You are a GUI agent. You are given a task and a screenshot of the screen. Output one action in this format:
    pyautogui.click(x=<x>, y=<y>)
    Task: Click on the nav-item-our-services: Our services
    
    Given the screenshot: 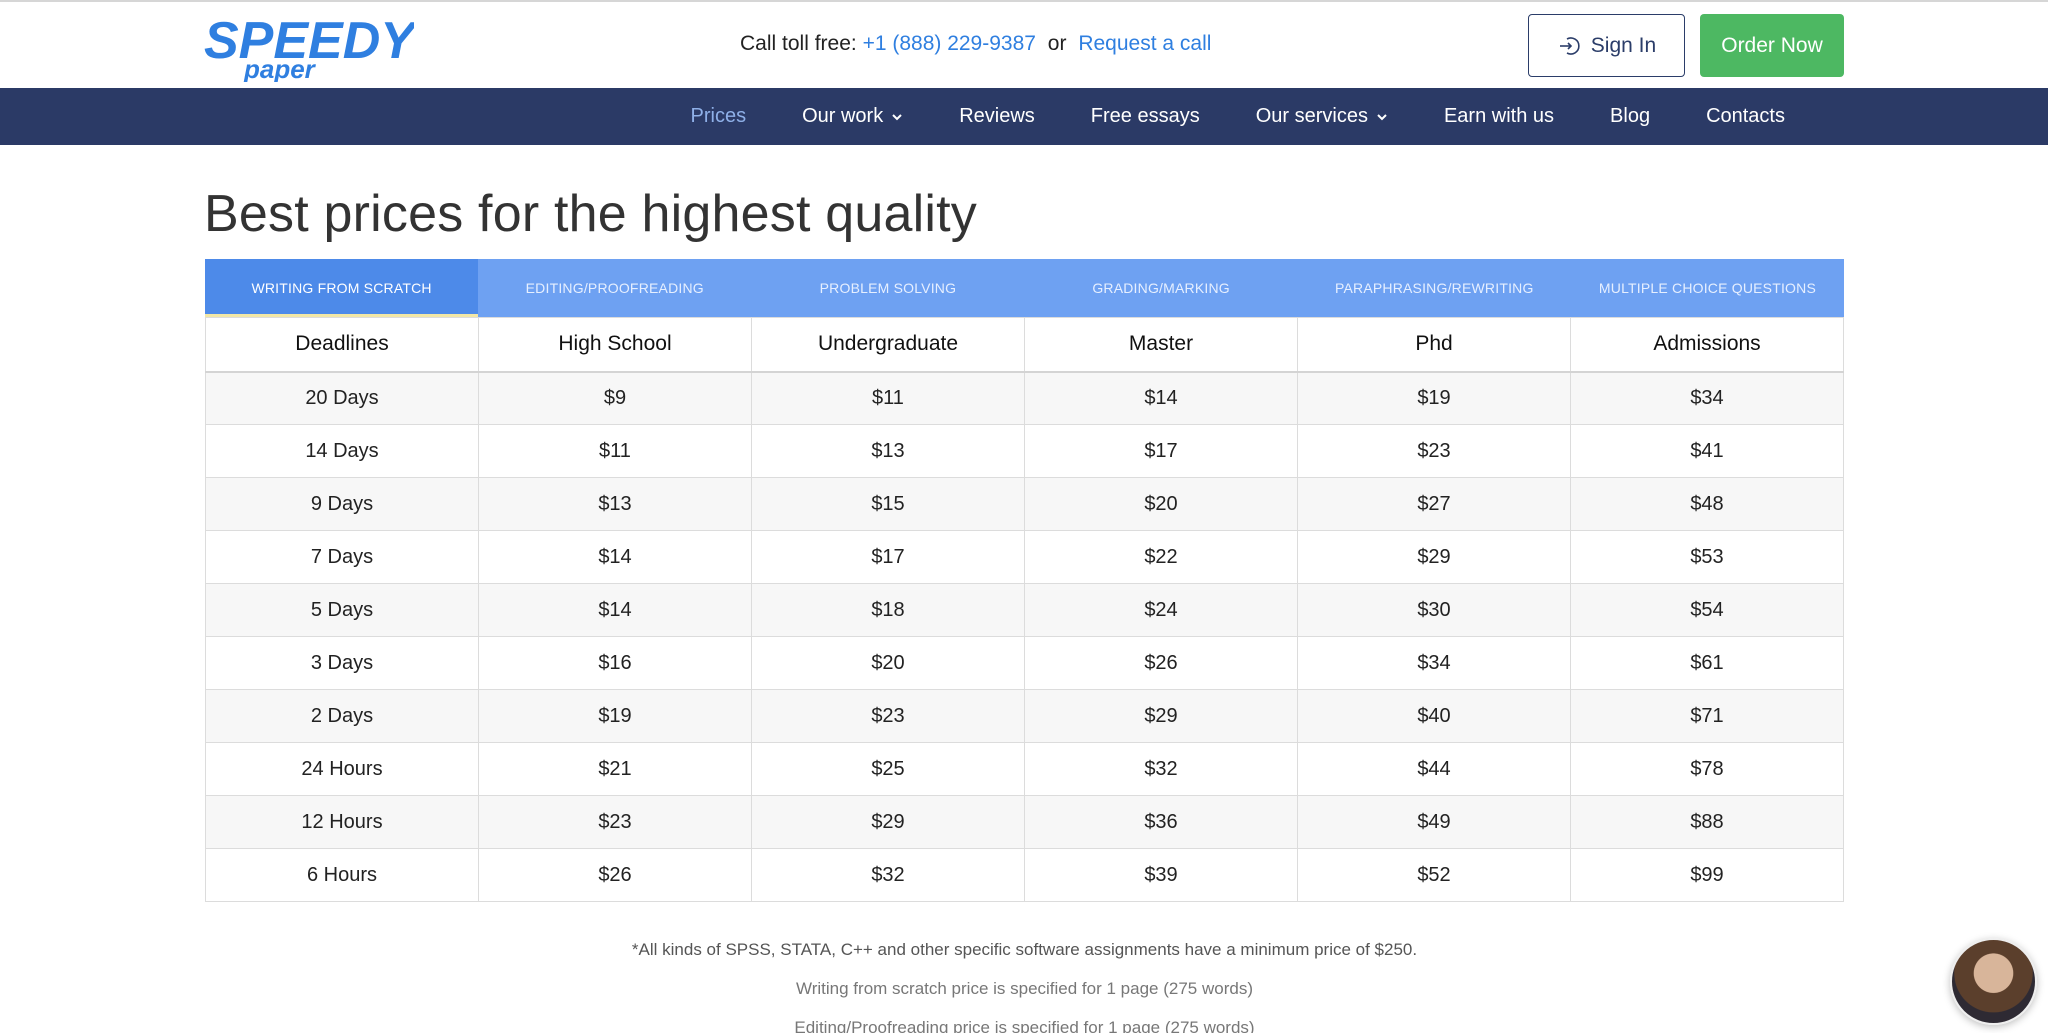 What is the action you would take?
    pyautogui.click(x=1322, y=116)
    